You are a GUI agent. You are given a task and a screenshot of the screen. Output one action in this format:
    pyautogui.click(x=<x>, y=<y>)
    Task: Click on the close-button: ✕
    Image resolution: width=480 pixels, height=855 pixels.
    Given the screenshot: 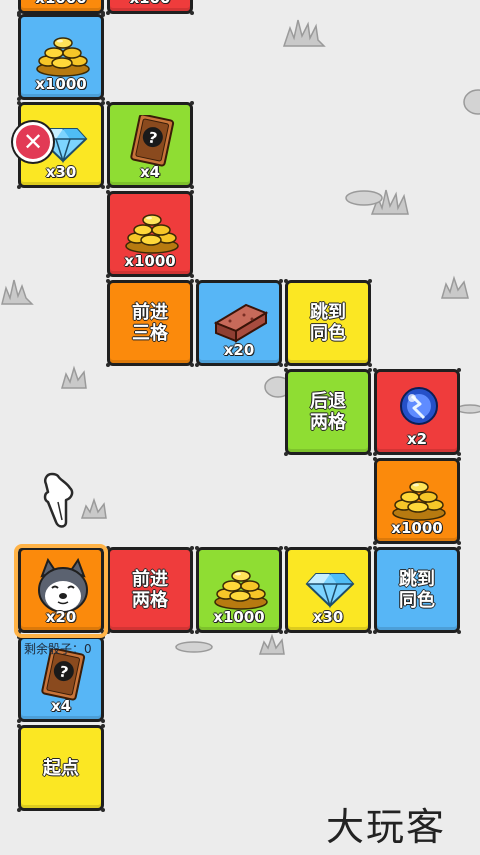 What is the action you would take?
    pyautogui.click(x=33, y=142)
    